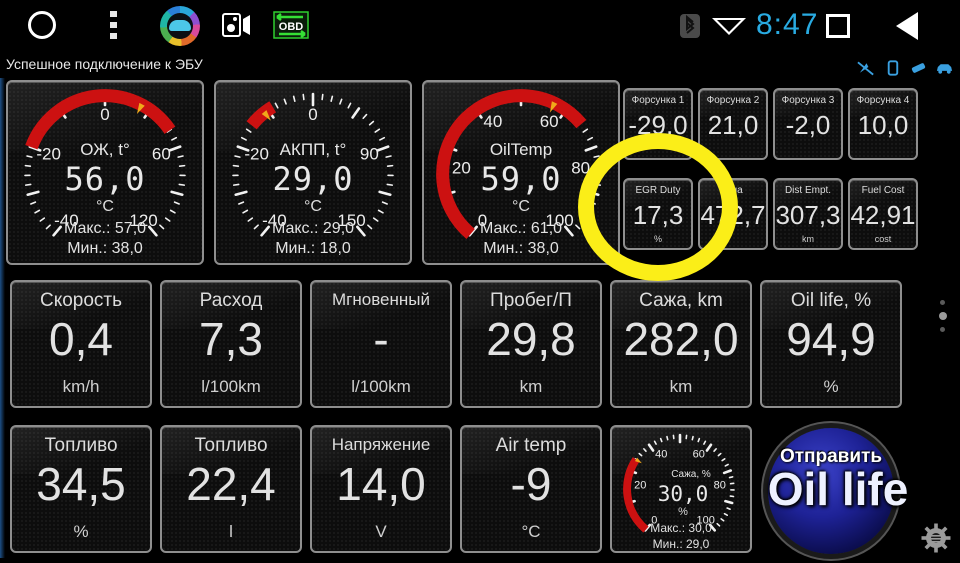 The width and height of the screenshot is (960, 563). Describe the element at coordinates (808, 190) in the screenshot. I see `tile-label: Dist Empt.` at that location.